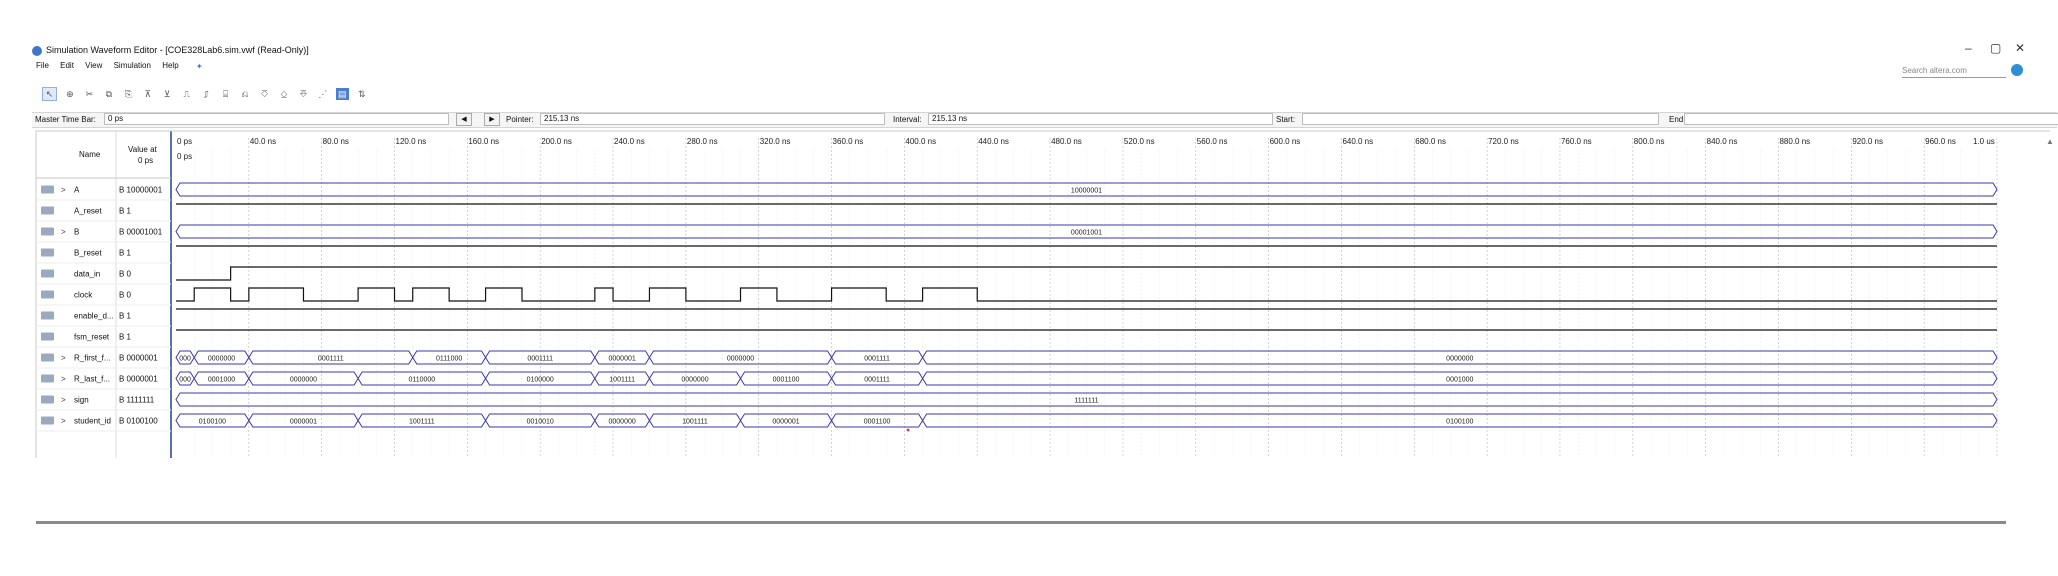 The width and height of the screenshot is (2058, 576). Describe the element at coordinates (1086, 401) in the screenshot. I see `bus-value-label: 1111111` at that location.